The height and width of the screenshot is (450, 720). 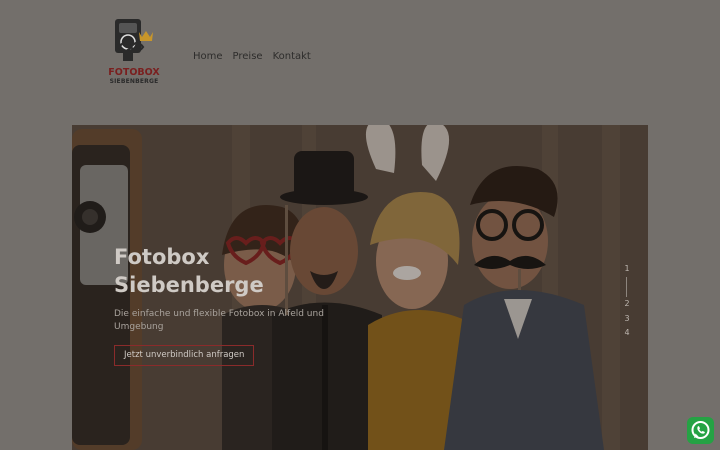 What do you see at coordinates (627, 268) in the screenshot?
I see `slide-dot-1: 1` at bounding box center [627, 268].